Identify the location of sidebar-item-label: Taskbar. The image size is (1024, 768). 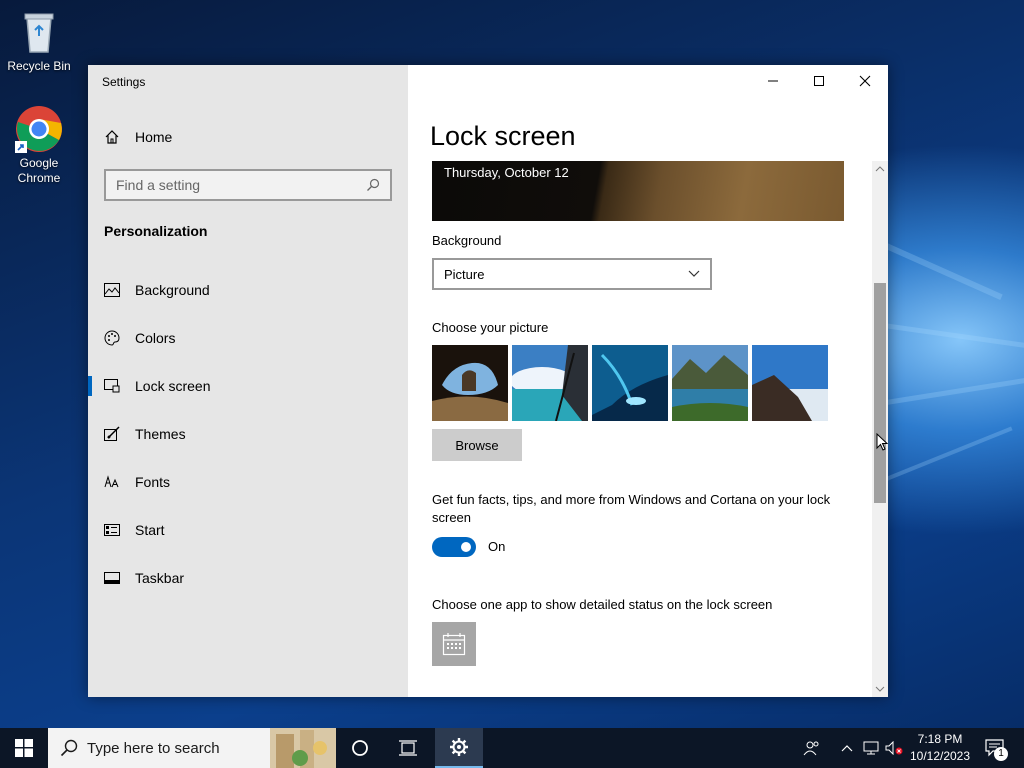
(160, 578).